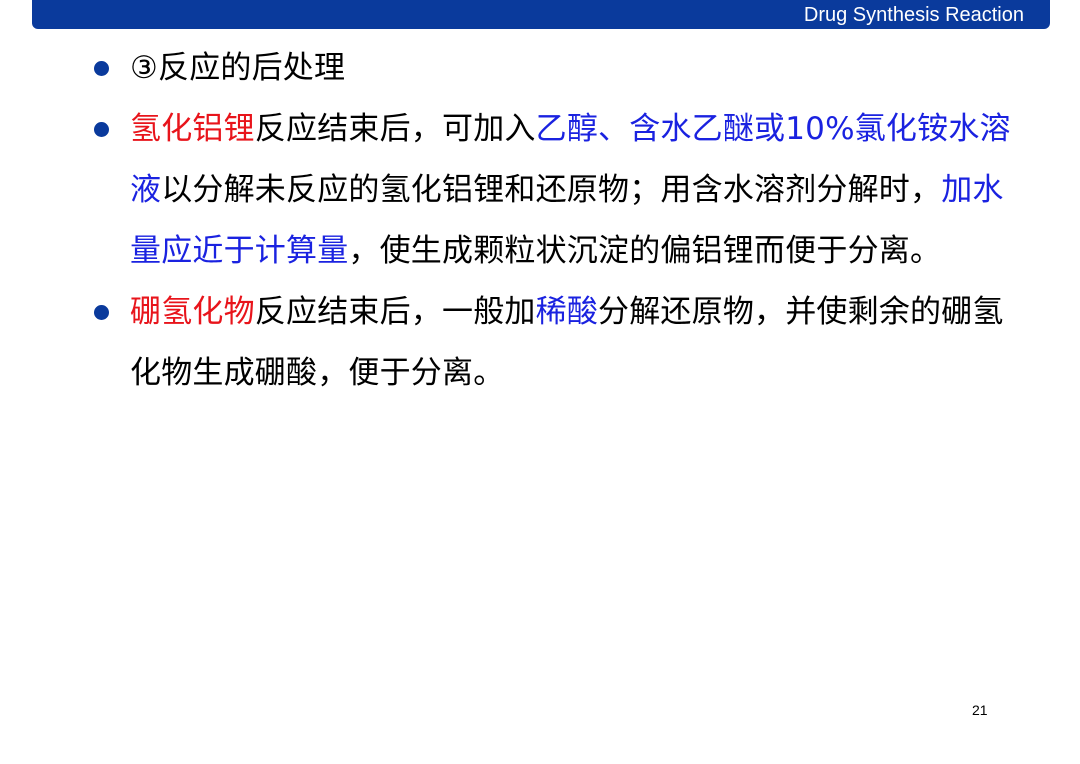  Describe the element at coordinates (913, 15) in the screenshot. I see `header-title: Drug Synthesis Reaction` at that location.